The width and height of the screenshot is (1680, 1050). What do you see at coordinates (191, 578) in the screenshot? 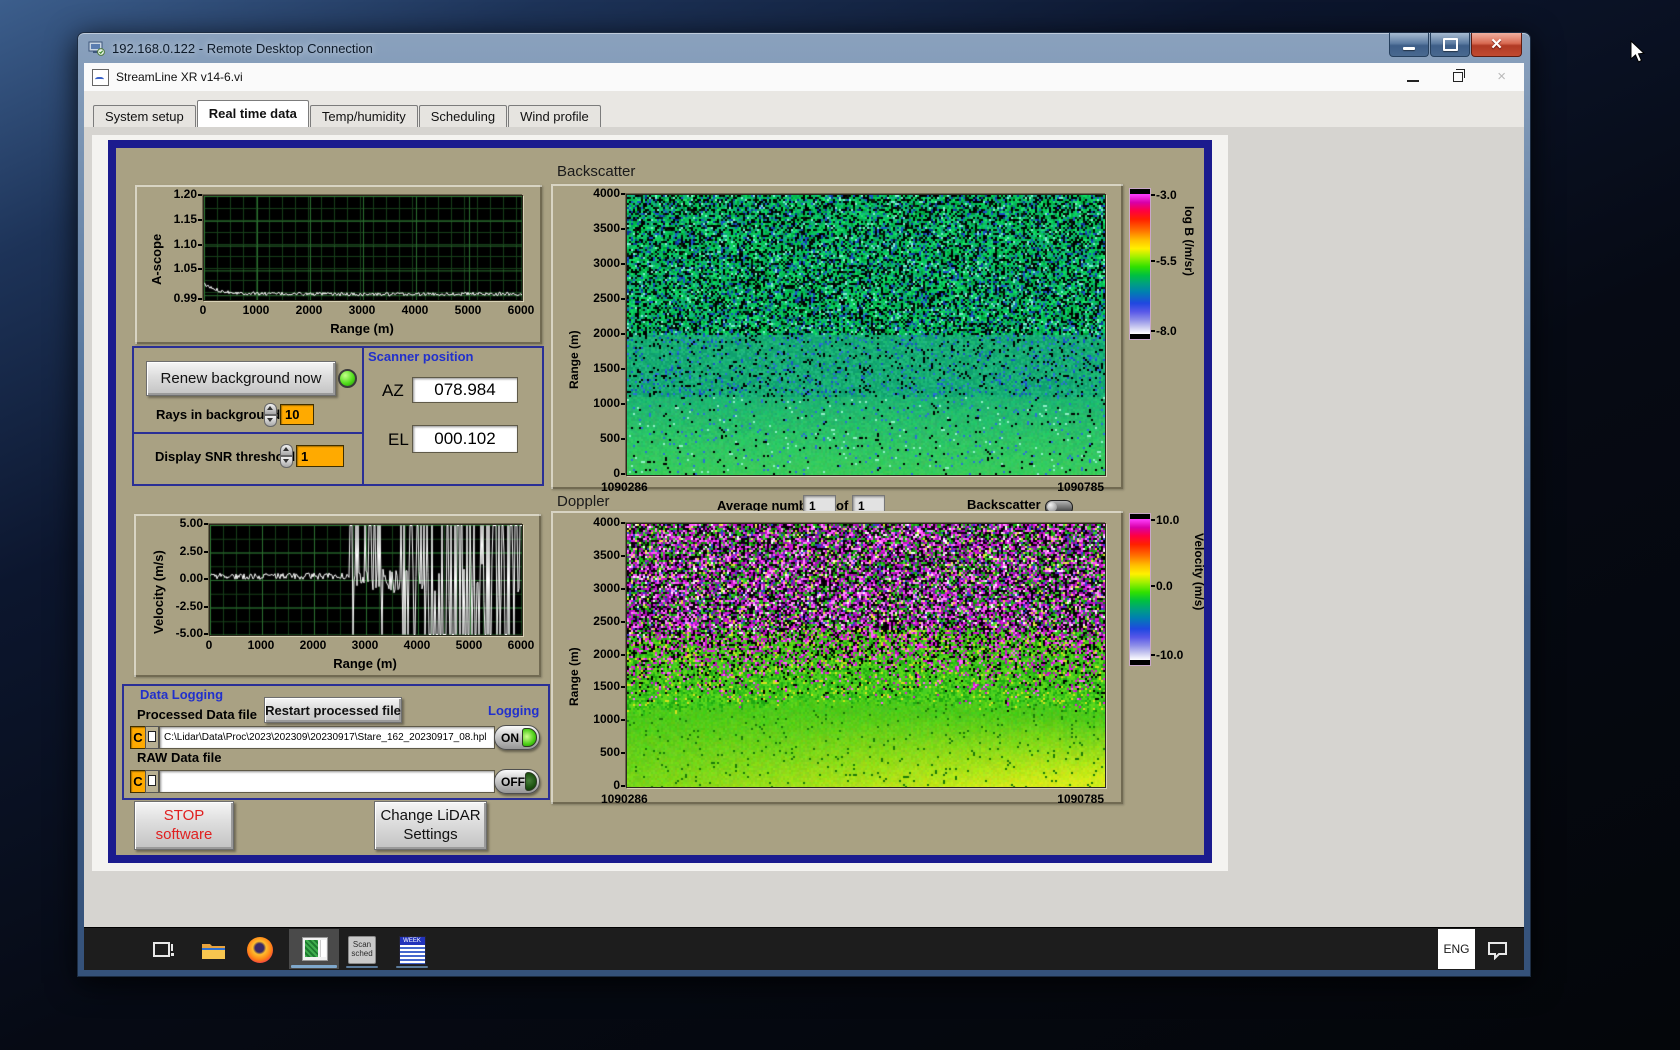
I see `velocity-y-tick: 0.00` at bounding box center [191, 578].